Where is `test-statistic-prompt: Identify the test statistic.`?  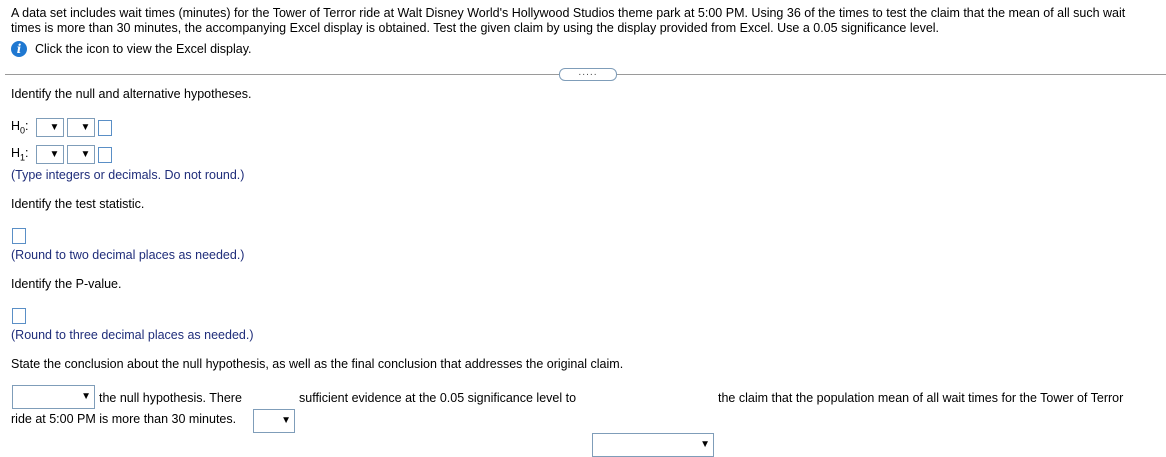
test-statistic-prompt: Identify the test statistic. is located at coordinates (78, 204).